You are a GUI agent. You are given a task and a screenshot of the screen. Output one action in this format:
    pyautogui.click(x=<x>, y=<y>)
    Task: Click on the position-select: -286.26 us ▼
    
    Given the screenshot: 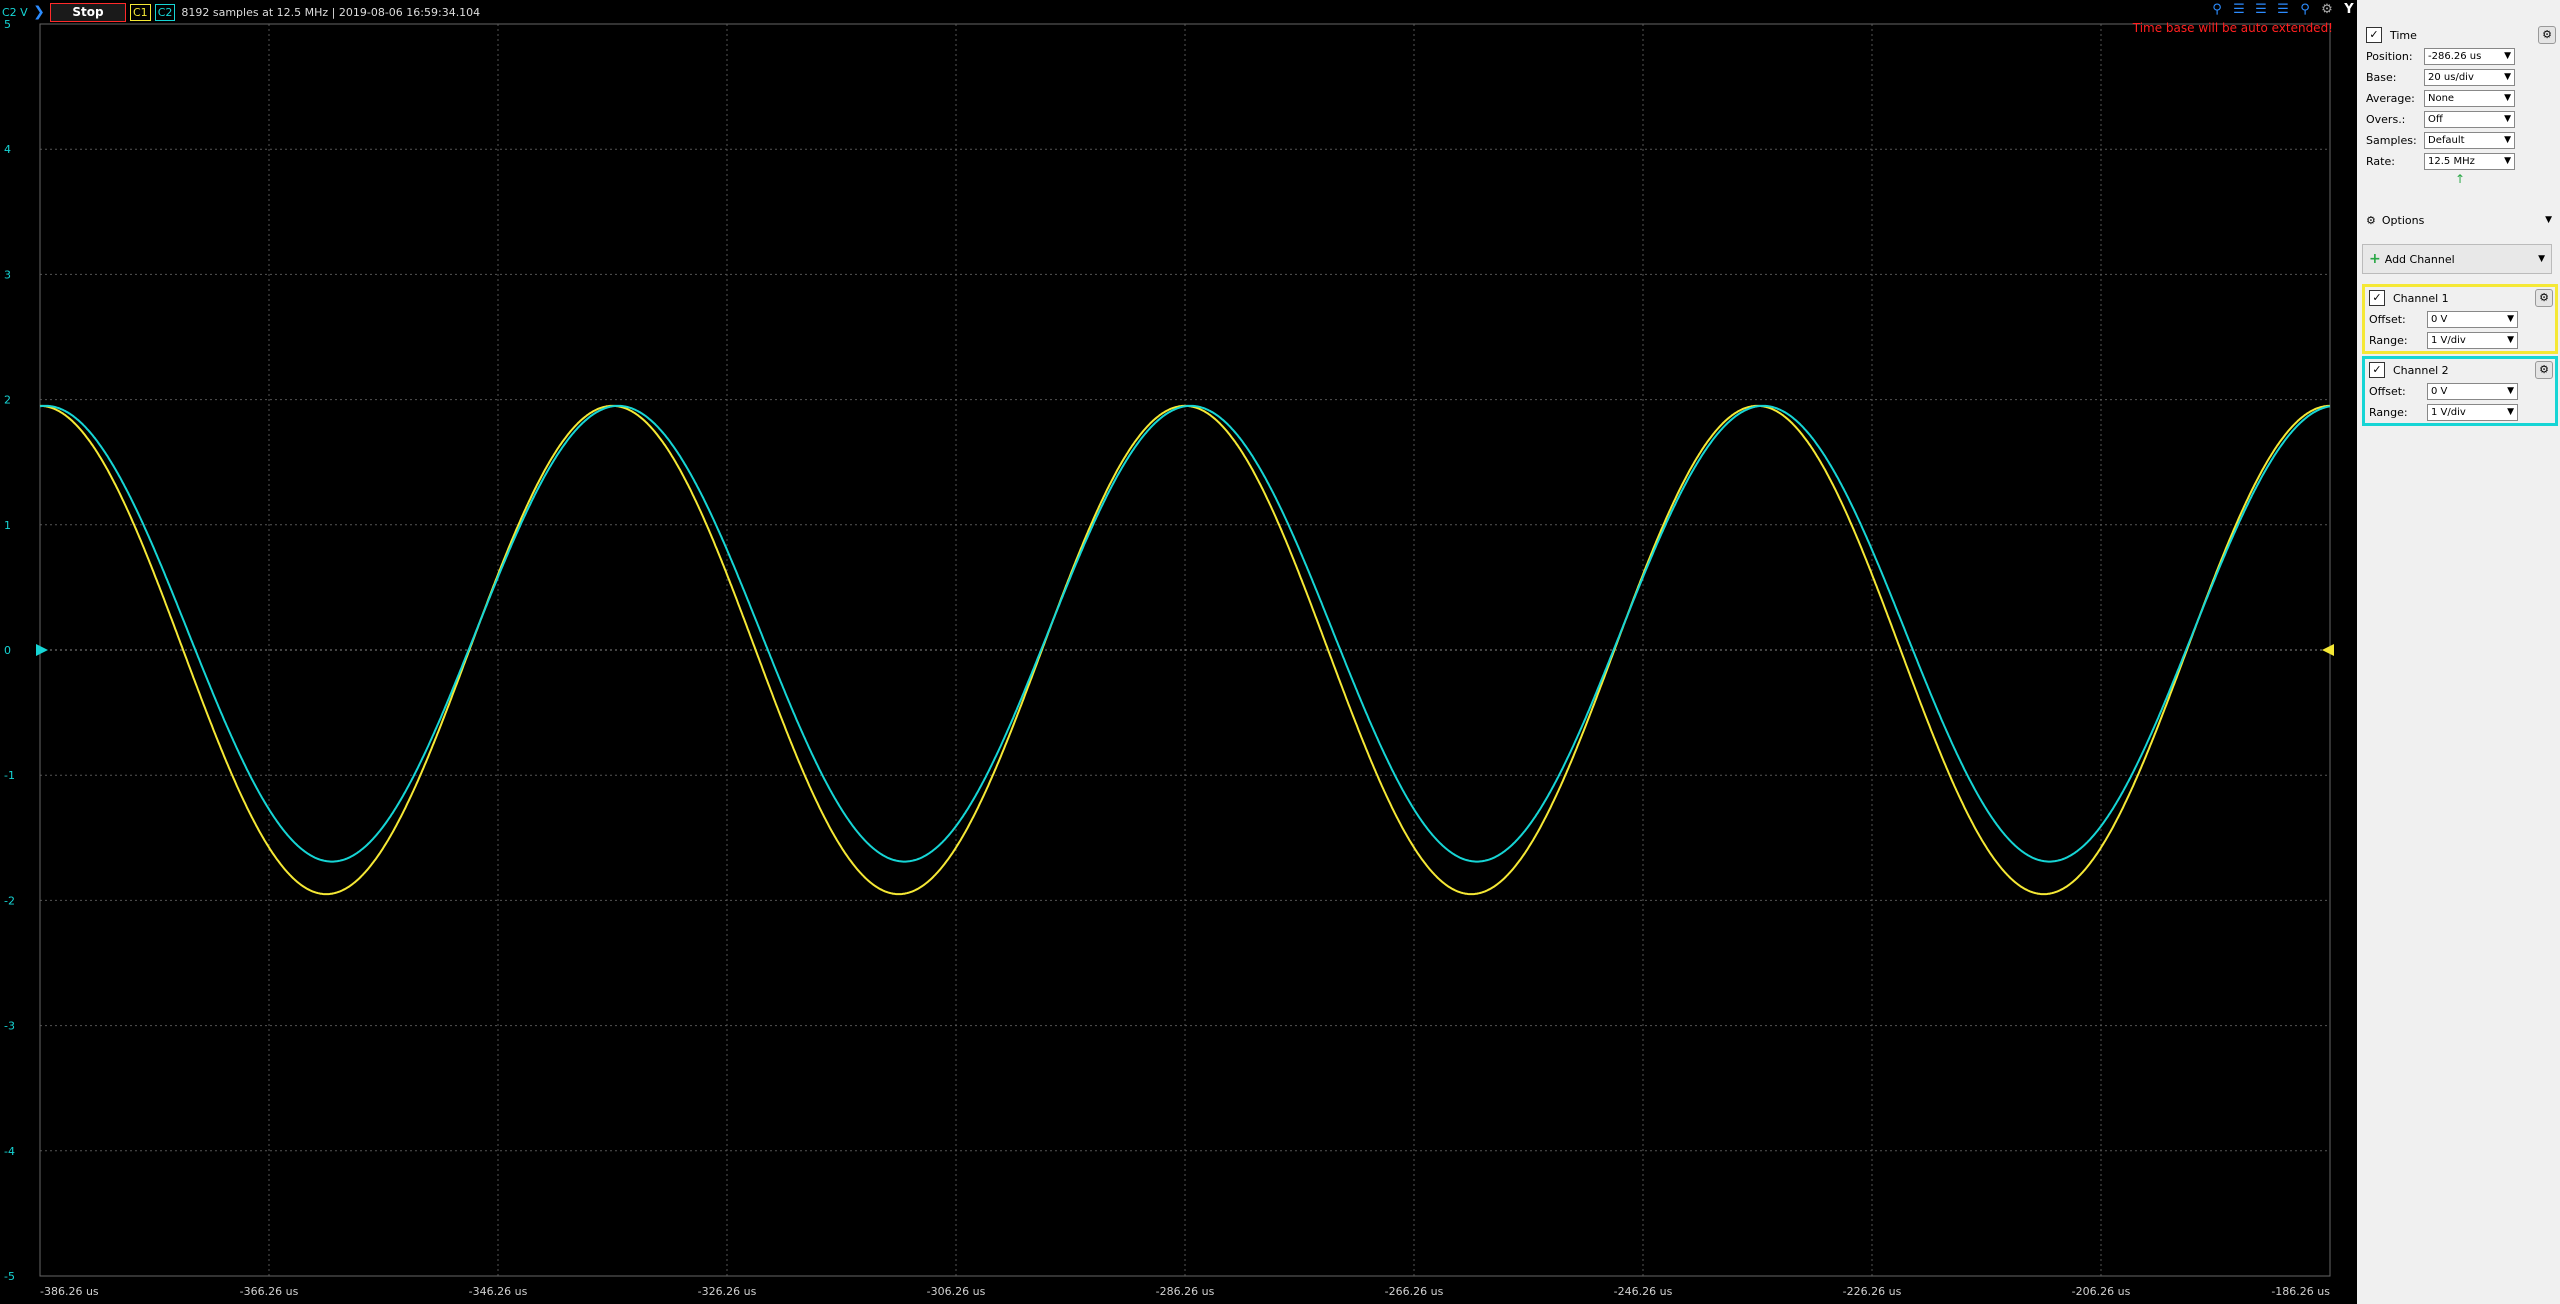 What is the action you would take?
    pyautogui.click(x=2469, y=56)
    